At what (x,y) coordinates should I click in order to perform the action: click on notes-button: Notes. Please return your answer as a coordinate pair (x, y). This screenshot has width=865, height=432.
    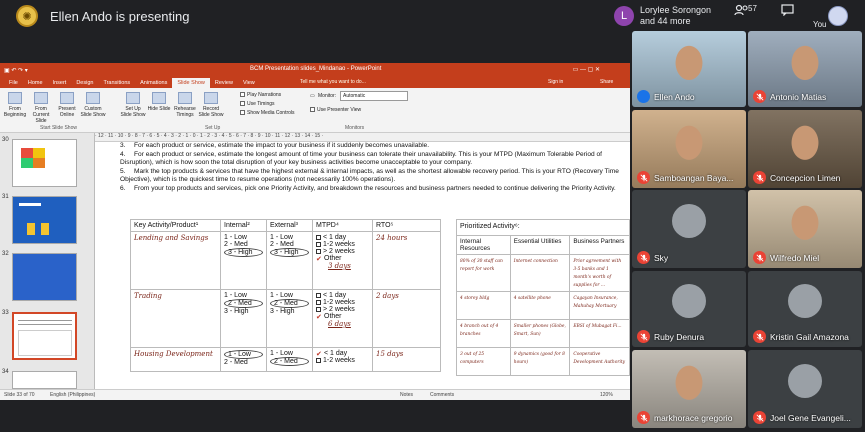
    Looking at the image, I should click on (406, 395).